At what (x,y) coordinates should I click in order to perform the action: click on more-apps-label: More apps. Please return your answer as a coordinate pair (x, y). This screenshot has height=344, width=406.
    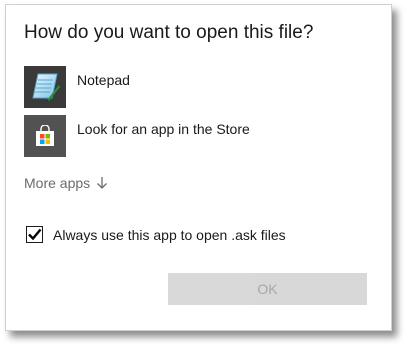
    Looking at the image, I should click on (57, 183).